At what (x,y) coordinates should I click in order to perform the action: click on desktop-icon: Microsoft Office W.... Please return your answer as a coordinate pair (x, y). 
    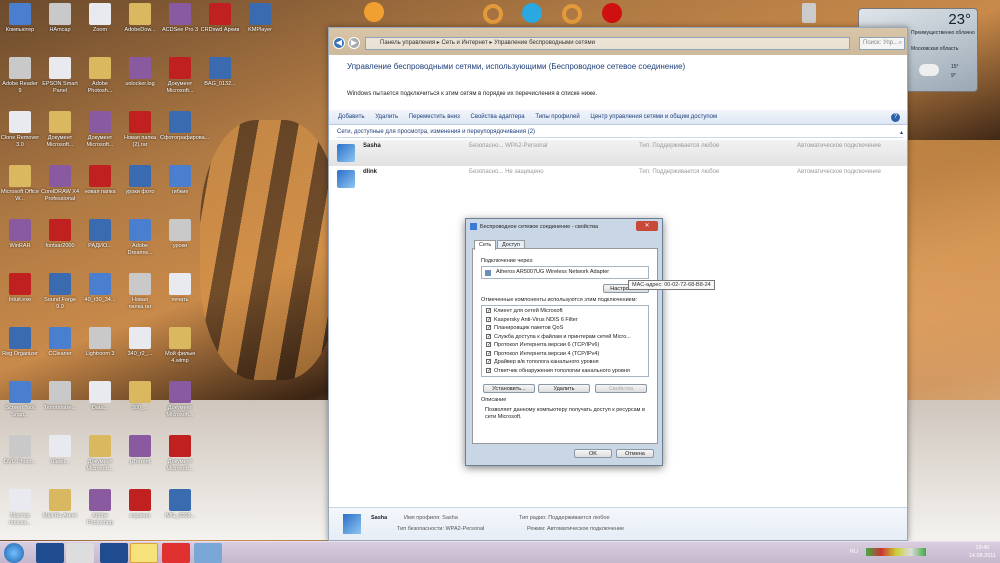
    Looking at the image, I should click on (20, 183).